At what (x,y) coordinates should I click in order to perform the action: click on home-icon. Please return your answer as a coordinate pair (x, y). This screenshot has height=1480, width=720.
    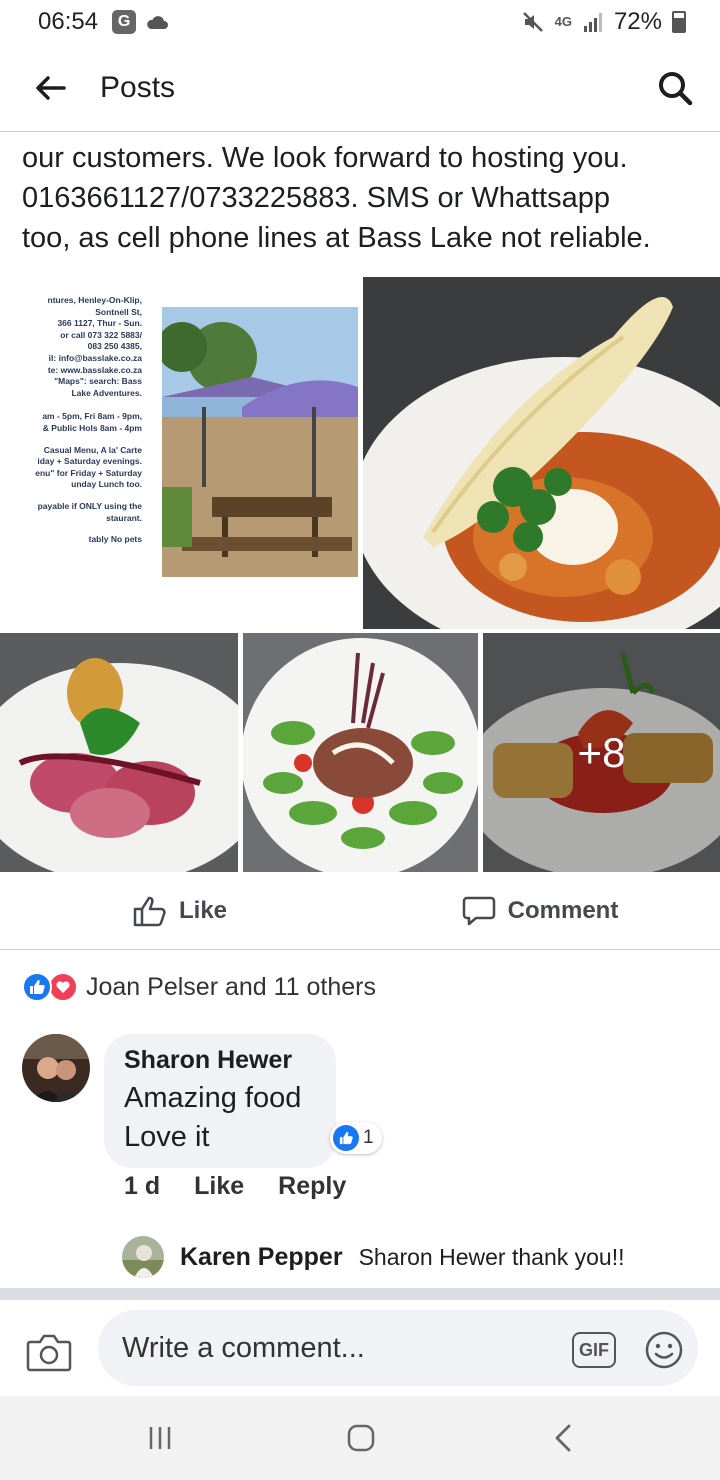
    Looking at the image, I should click on (361, 1438).